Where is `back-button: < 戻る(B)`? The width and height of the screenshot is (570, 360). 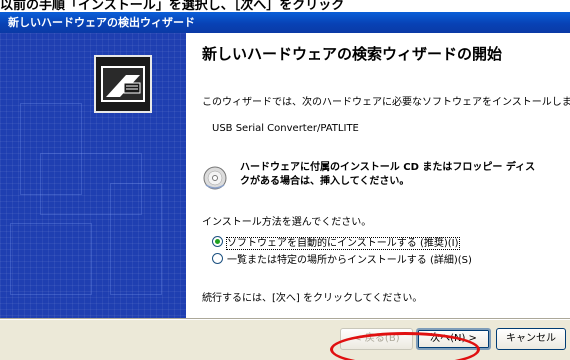
back-button: < 戻る(B) is located at coordinates (376, 339).